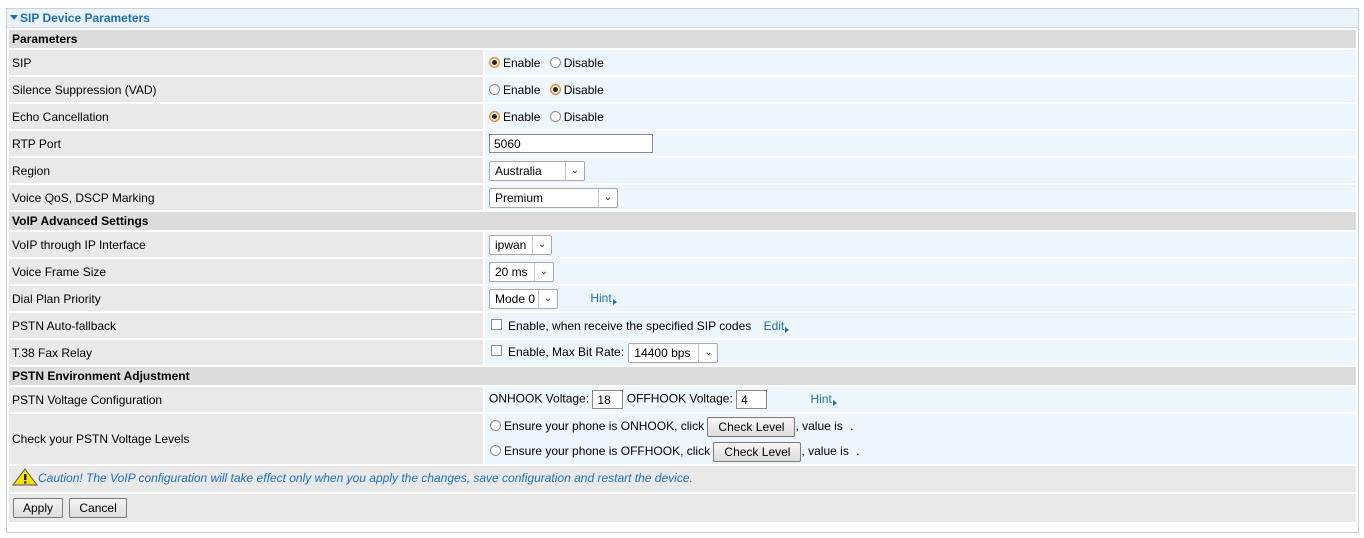 Image resolution: width=1364 pixels, height=538 pixels. What do you see at coordinates (583, 116) in the screenshot?
I see `echo-disable-label: Disable` at bounding box center [583, 116].